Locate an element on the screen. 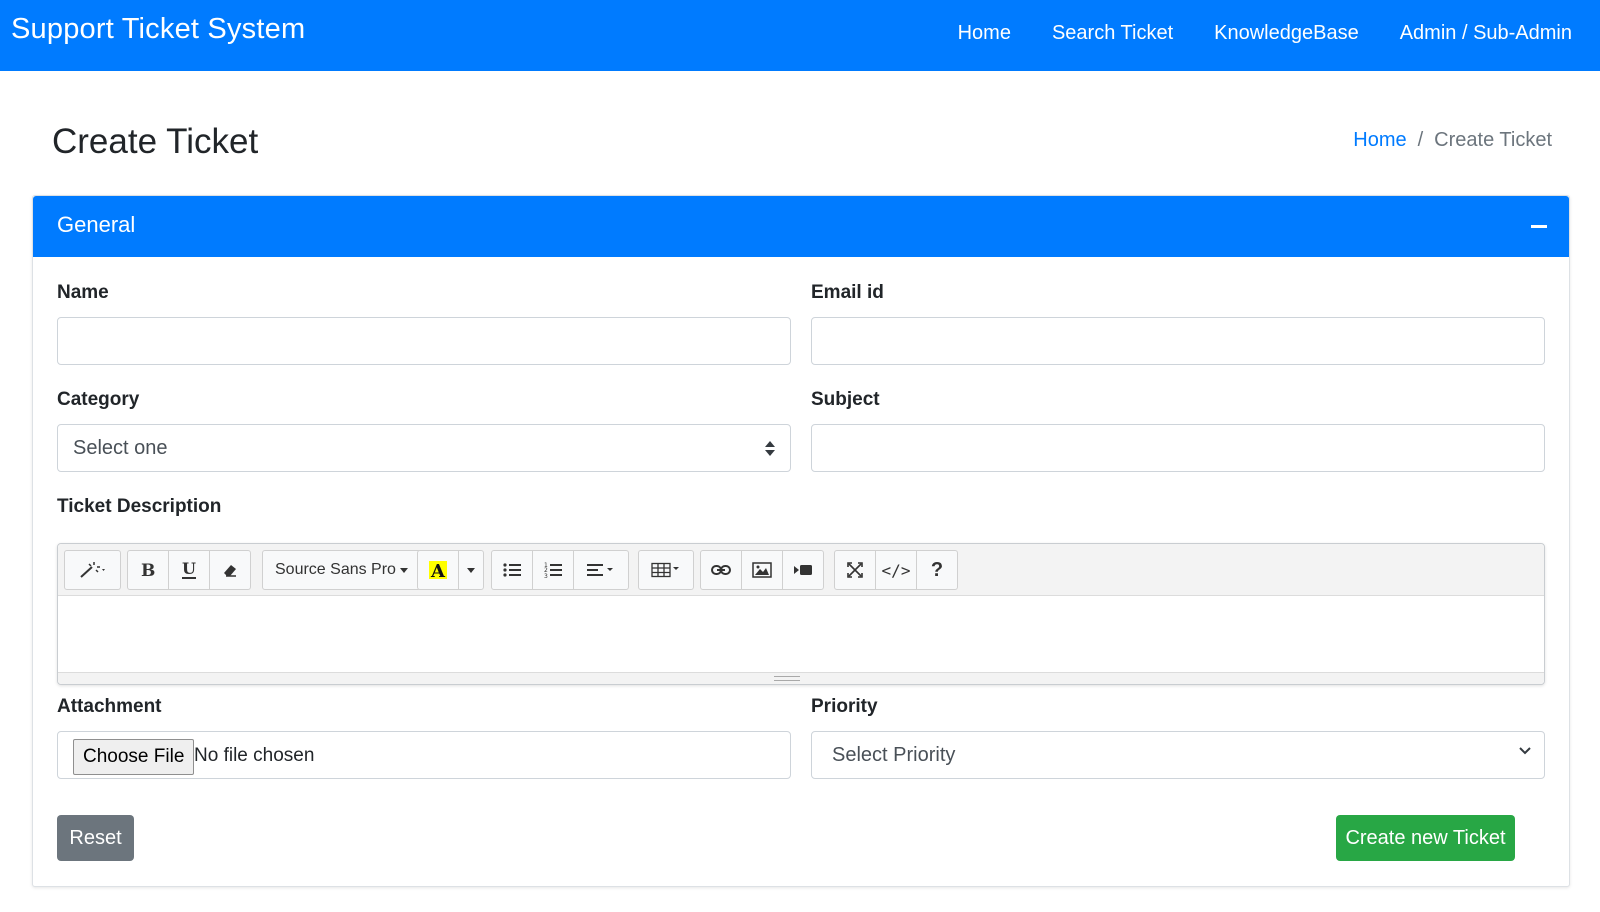 Image resolution: width=1600 pixels, height=912 pixels. card-title: General is located at coordinates (96, 224).